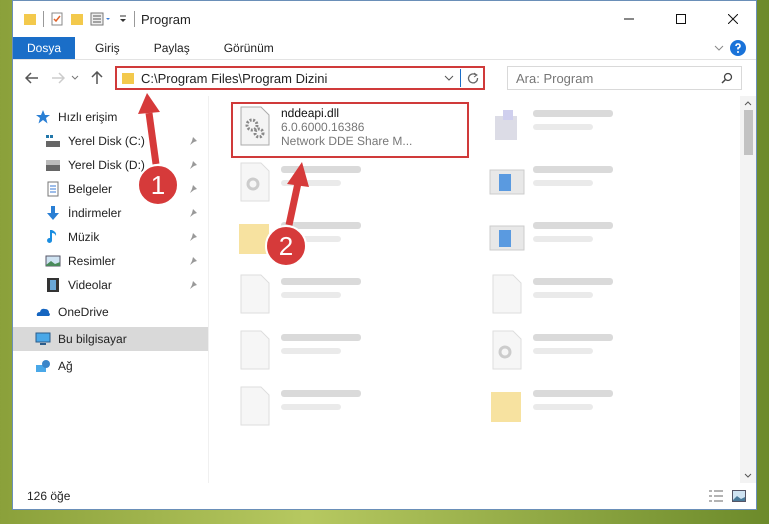 This screenshot has height=524, width=769. I want to click on ribbon-tab: Paylaş, so click(172, 48).